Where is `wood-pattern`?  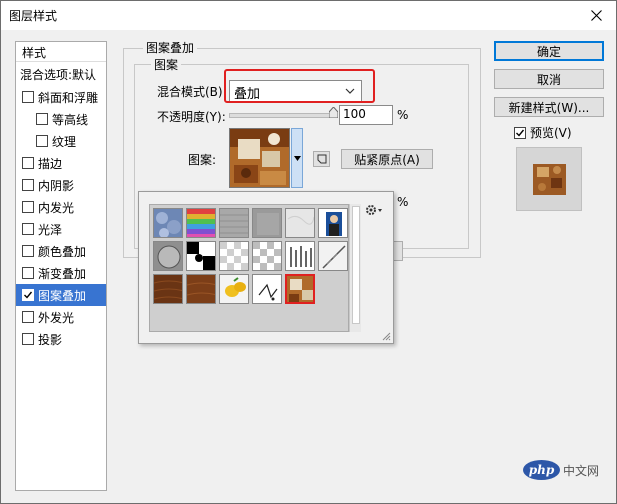 wood-pattern is located at coordinates (201, 289).